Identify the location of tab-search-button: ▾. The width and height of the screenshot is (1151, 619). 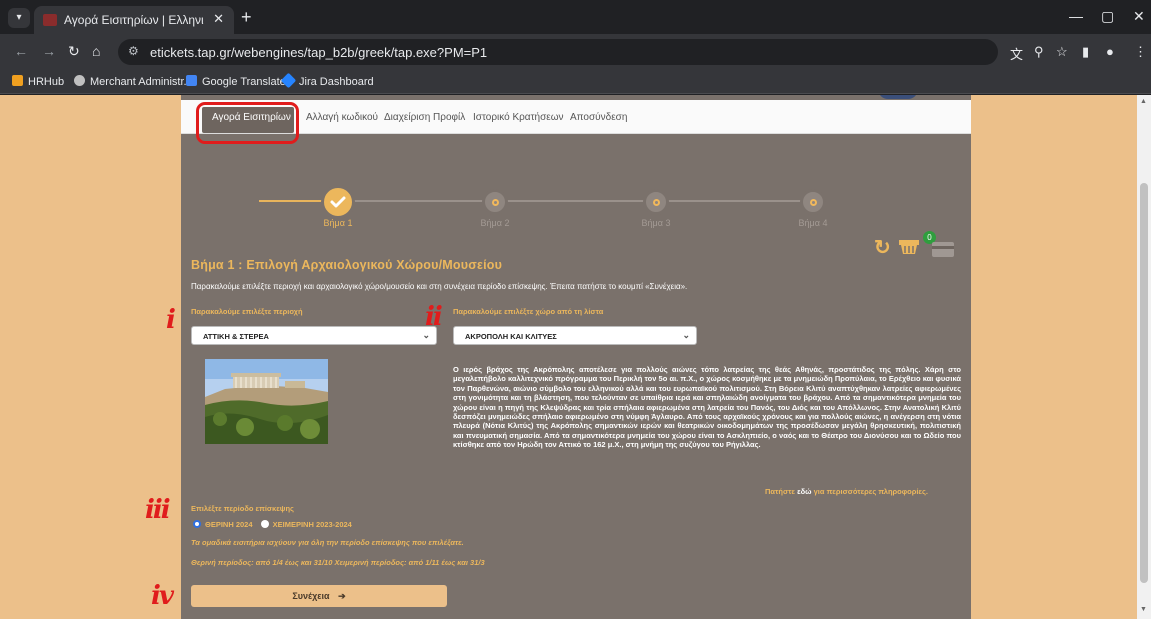
(19, 18).